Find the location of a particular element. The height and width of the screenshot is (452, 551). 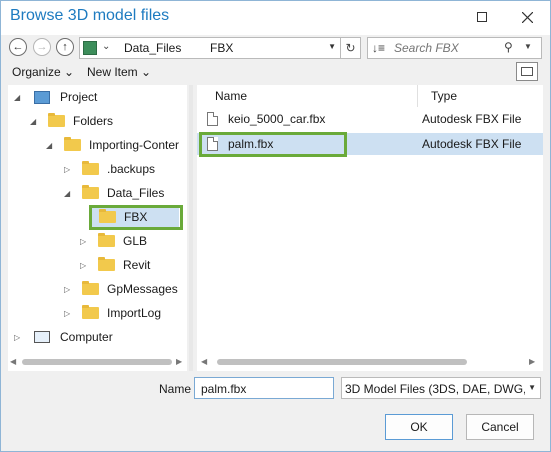

tree-item-label: Project is located at coordinates (79, 97).